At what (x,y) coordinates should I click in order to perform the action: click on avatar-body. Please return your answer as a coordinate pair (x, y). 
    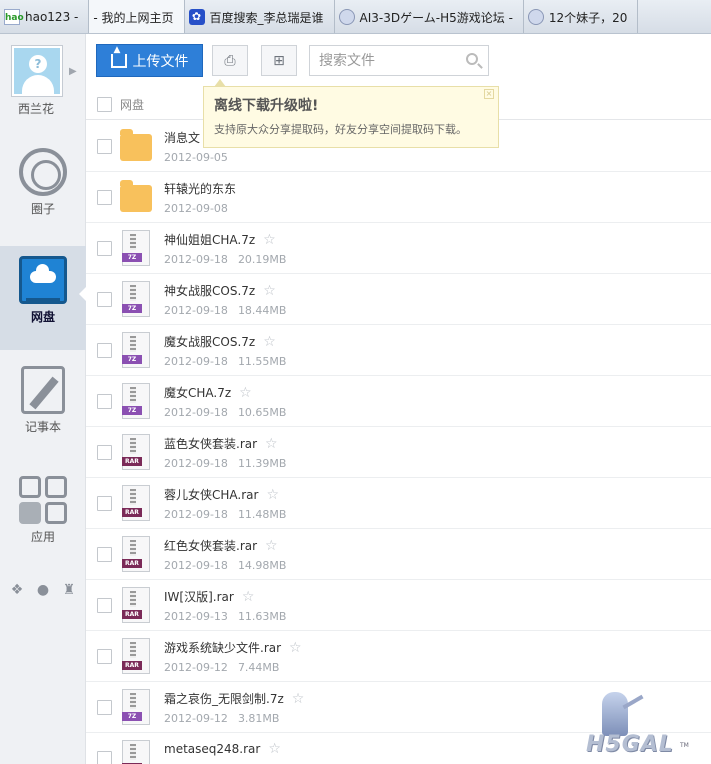
    Looking at the image, I should click on (38, 84).